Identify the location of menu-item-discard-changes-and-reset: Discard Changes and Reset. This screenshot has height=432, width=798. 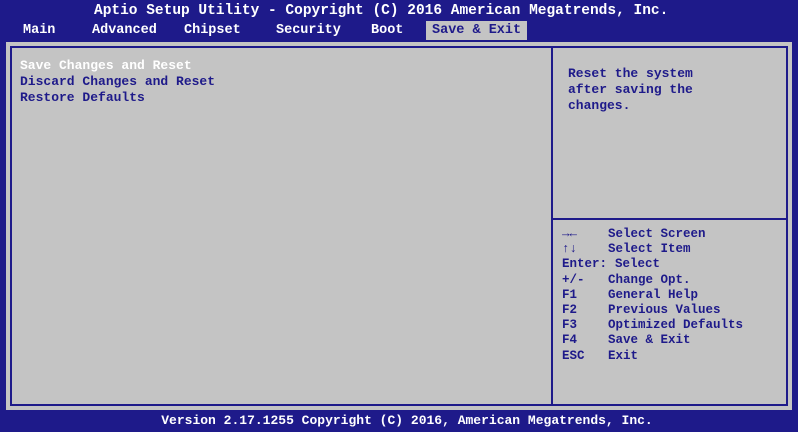
(117, 82).